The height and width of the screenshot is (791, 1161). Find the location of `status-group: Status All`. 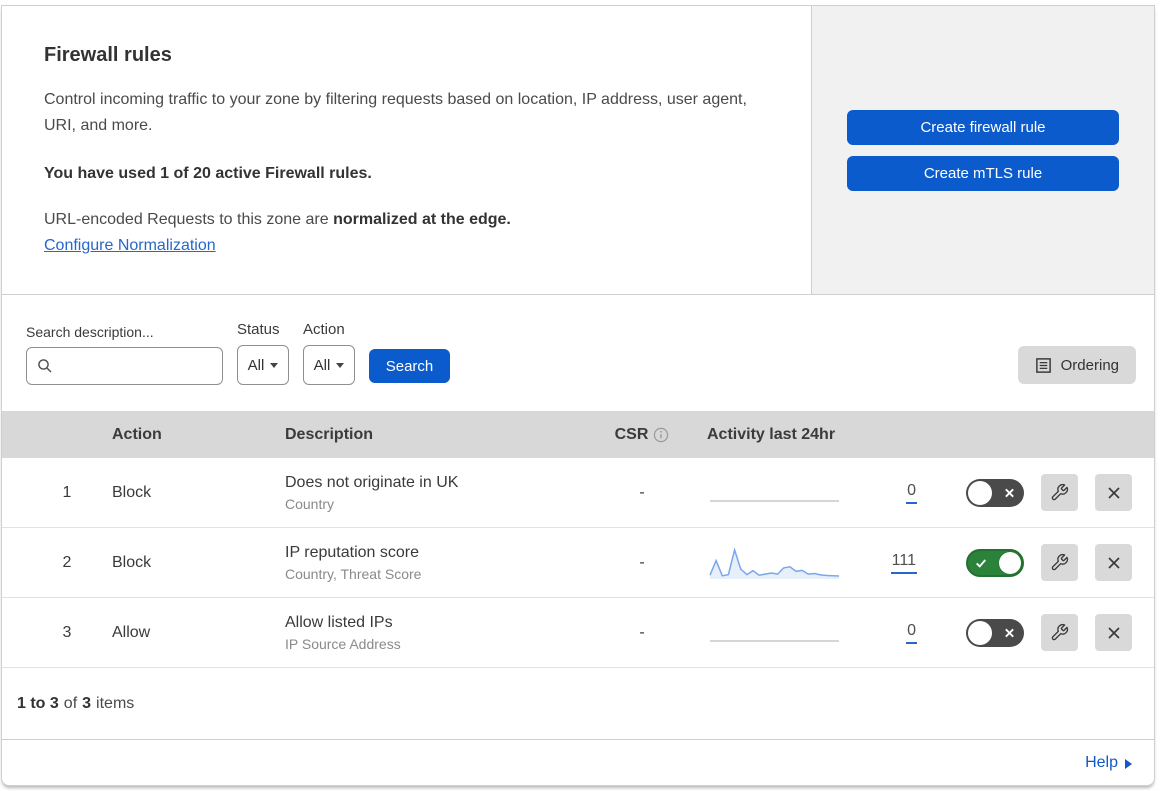

status-group: Status All is located at coordinates (263, 353).